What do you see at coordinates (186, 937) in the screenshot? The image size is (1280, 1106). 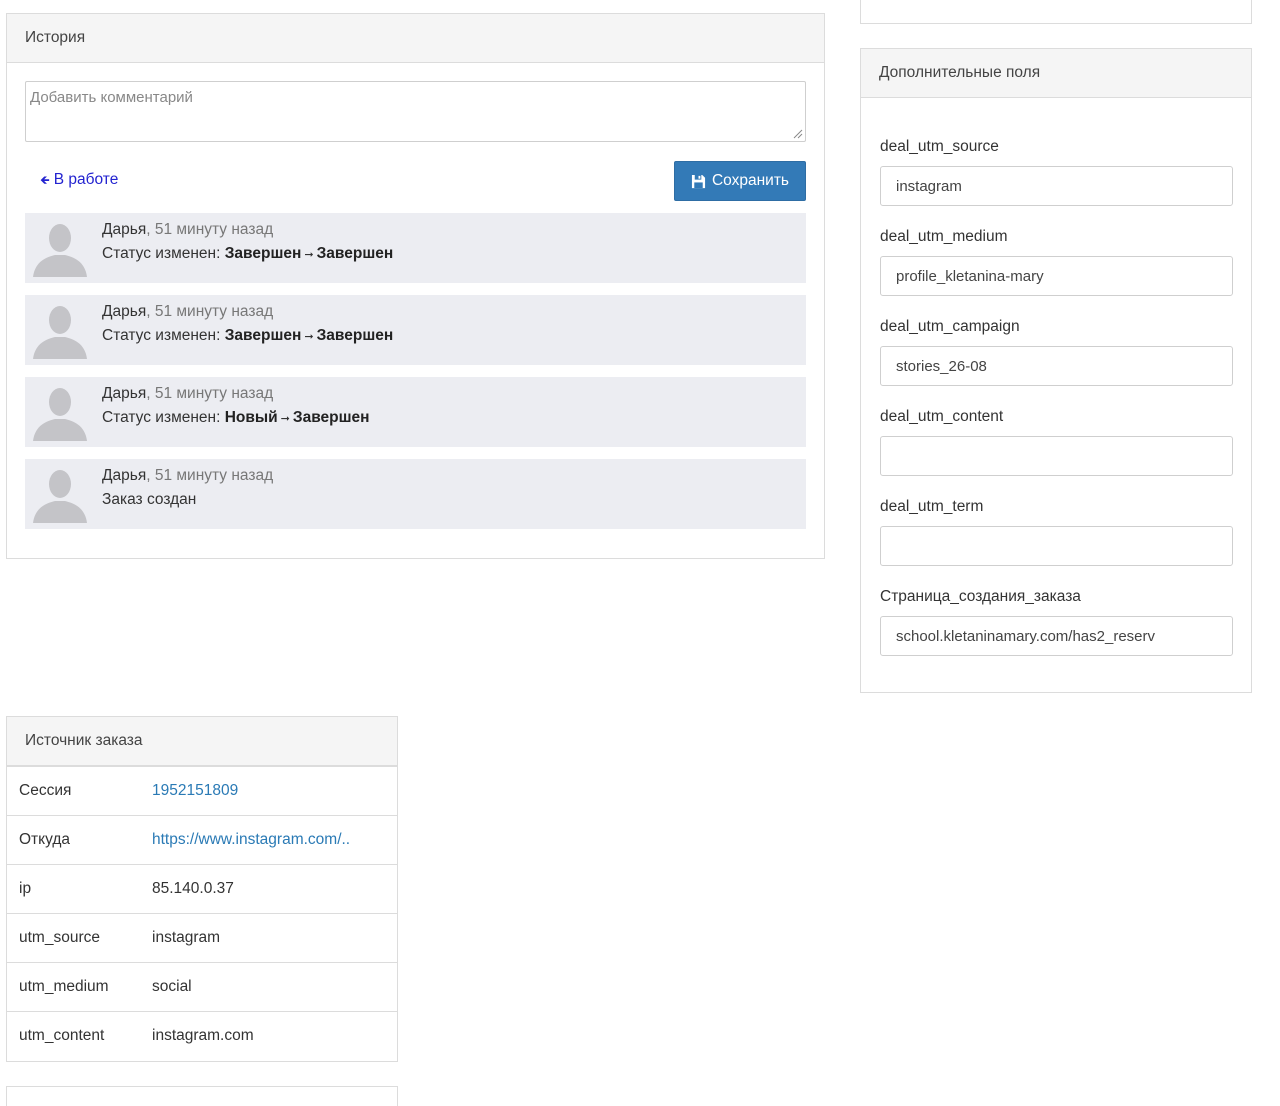 I see `source-value: instagram` at bounding box center [186, 937].